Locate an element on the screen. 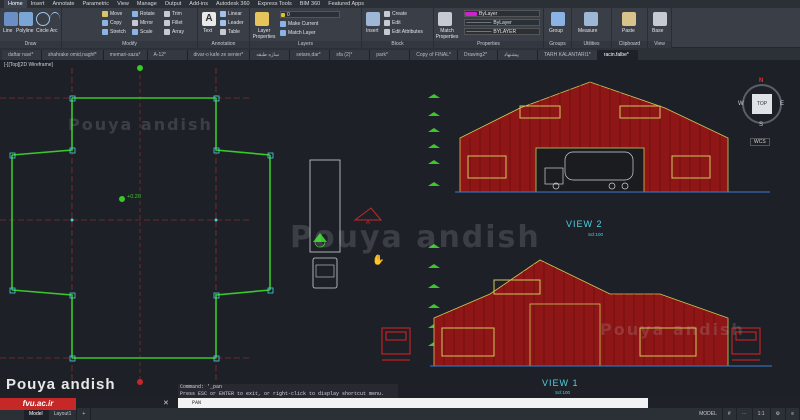  file-tab: shahrake omid,naghf* is located at coordinates (73, 55).